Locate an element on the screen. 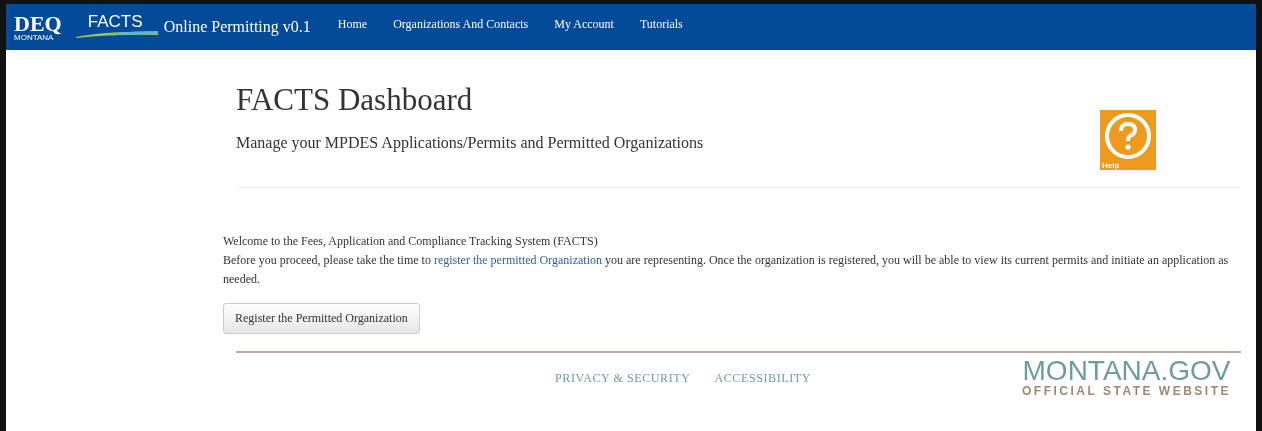 The height and width of the screenshot is (431, 1262). deq-logo: DEQ MONTANA is located at coordinates (38, 27).